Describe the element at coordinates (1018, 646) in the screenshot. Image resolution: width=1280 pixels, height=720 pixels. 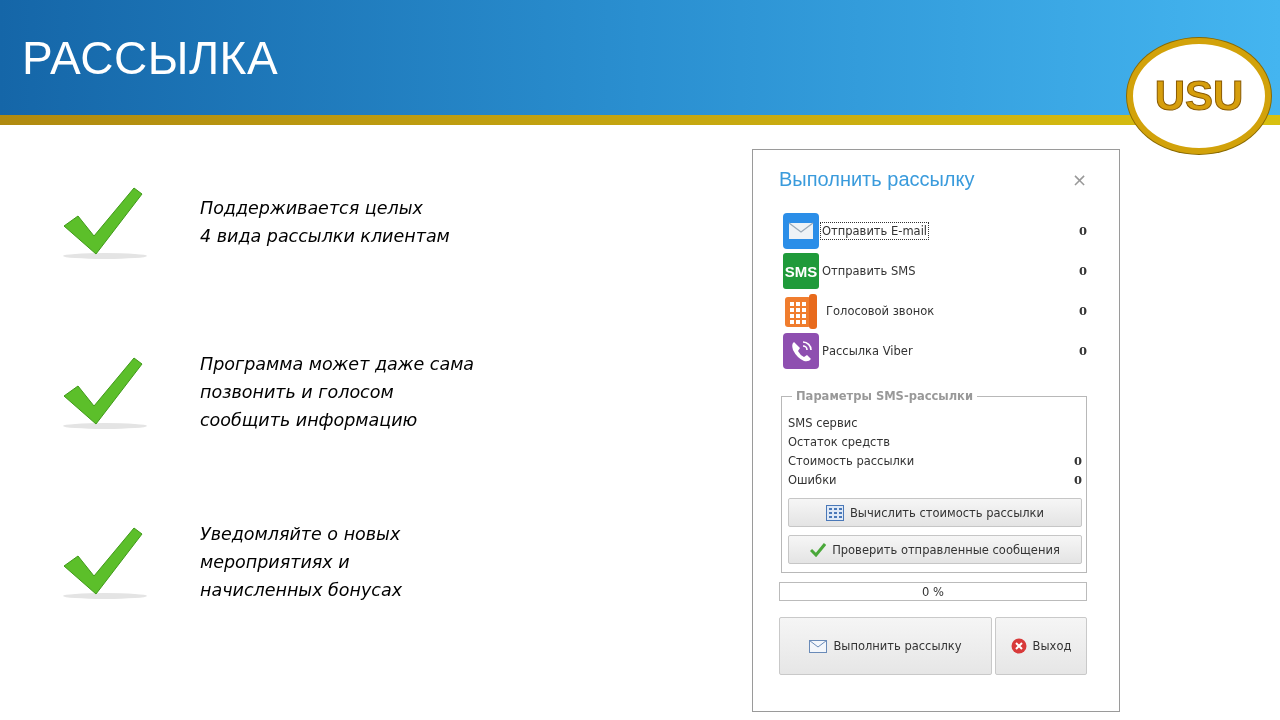
I see `close-circle-icon` at that location.